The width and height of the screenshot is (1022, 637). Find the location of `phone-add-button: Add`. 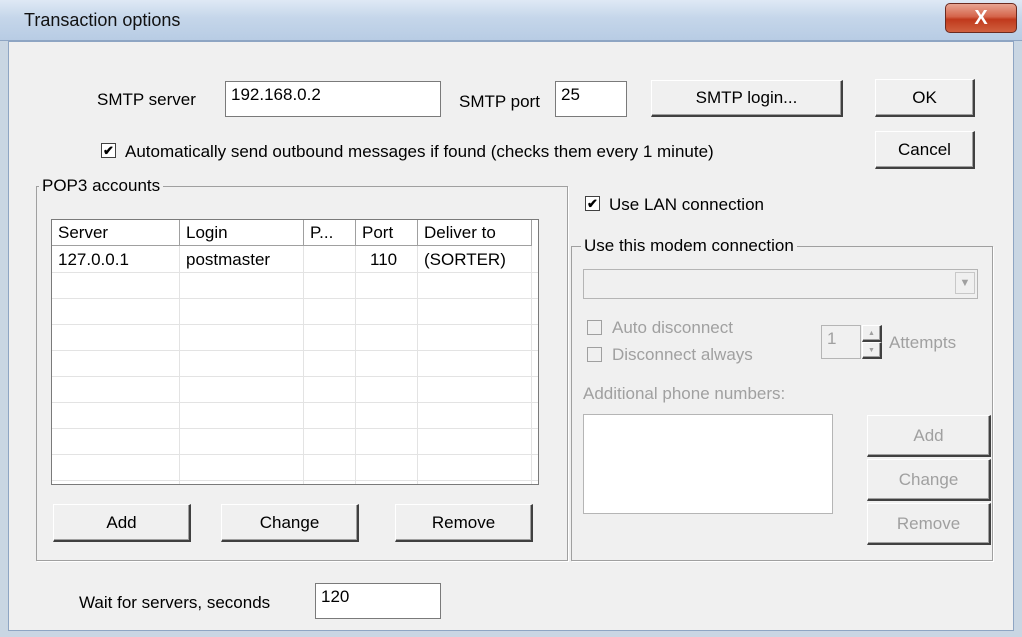

phone-add-button: Add is located at coordinates (929, 436).